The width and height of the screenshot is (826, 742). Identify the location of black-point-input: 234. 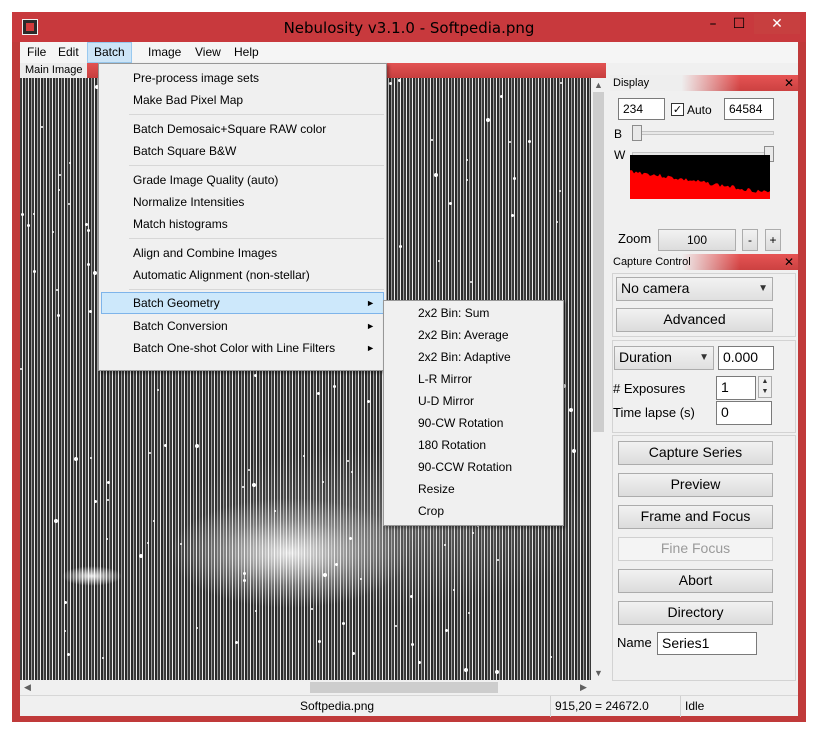
(641, 109).